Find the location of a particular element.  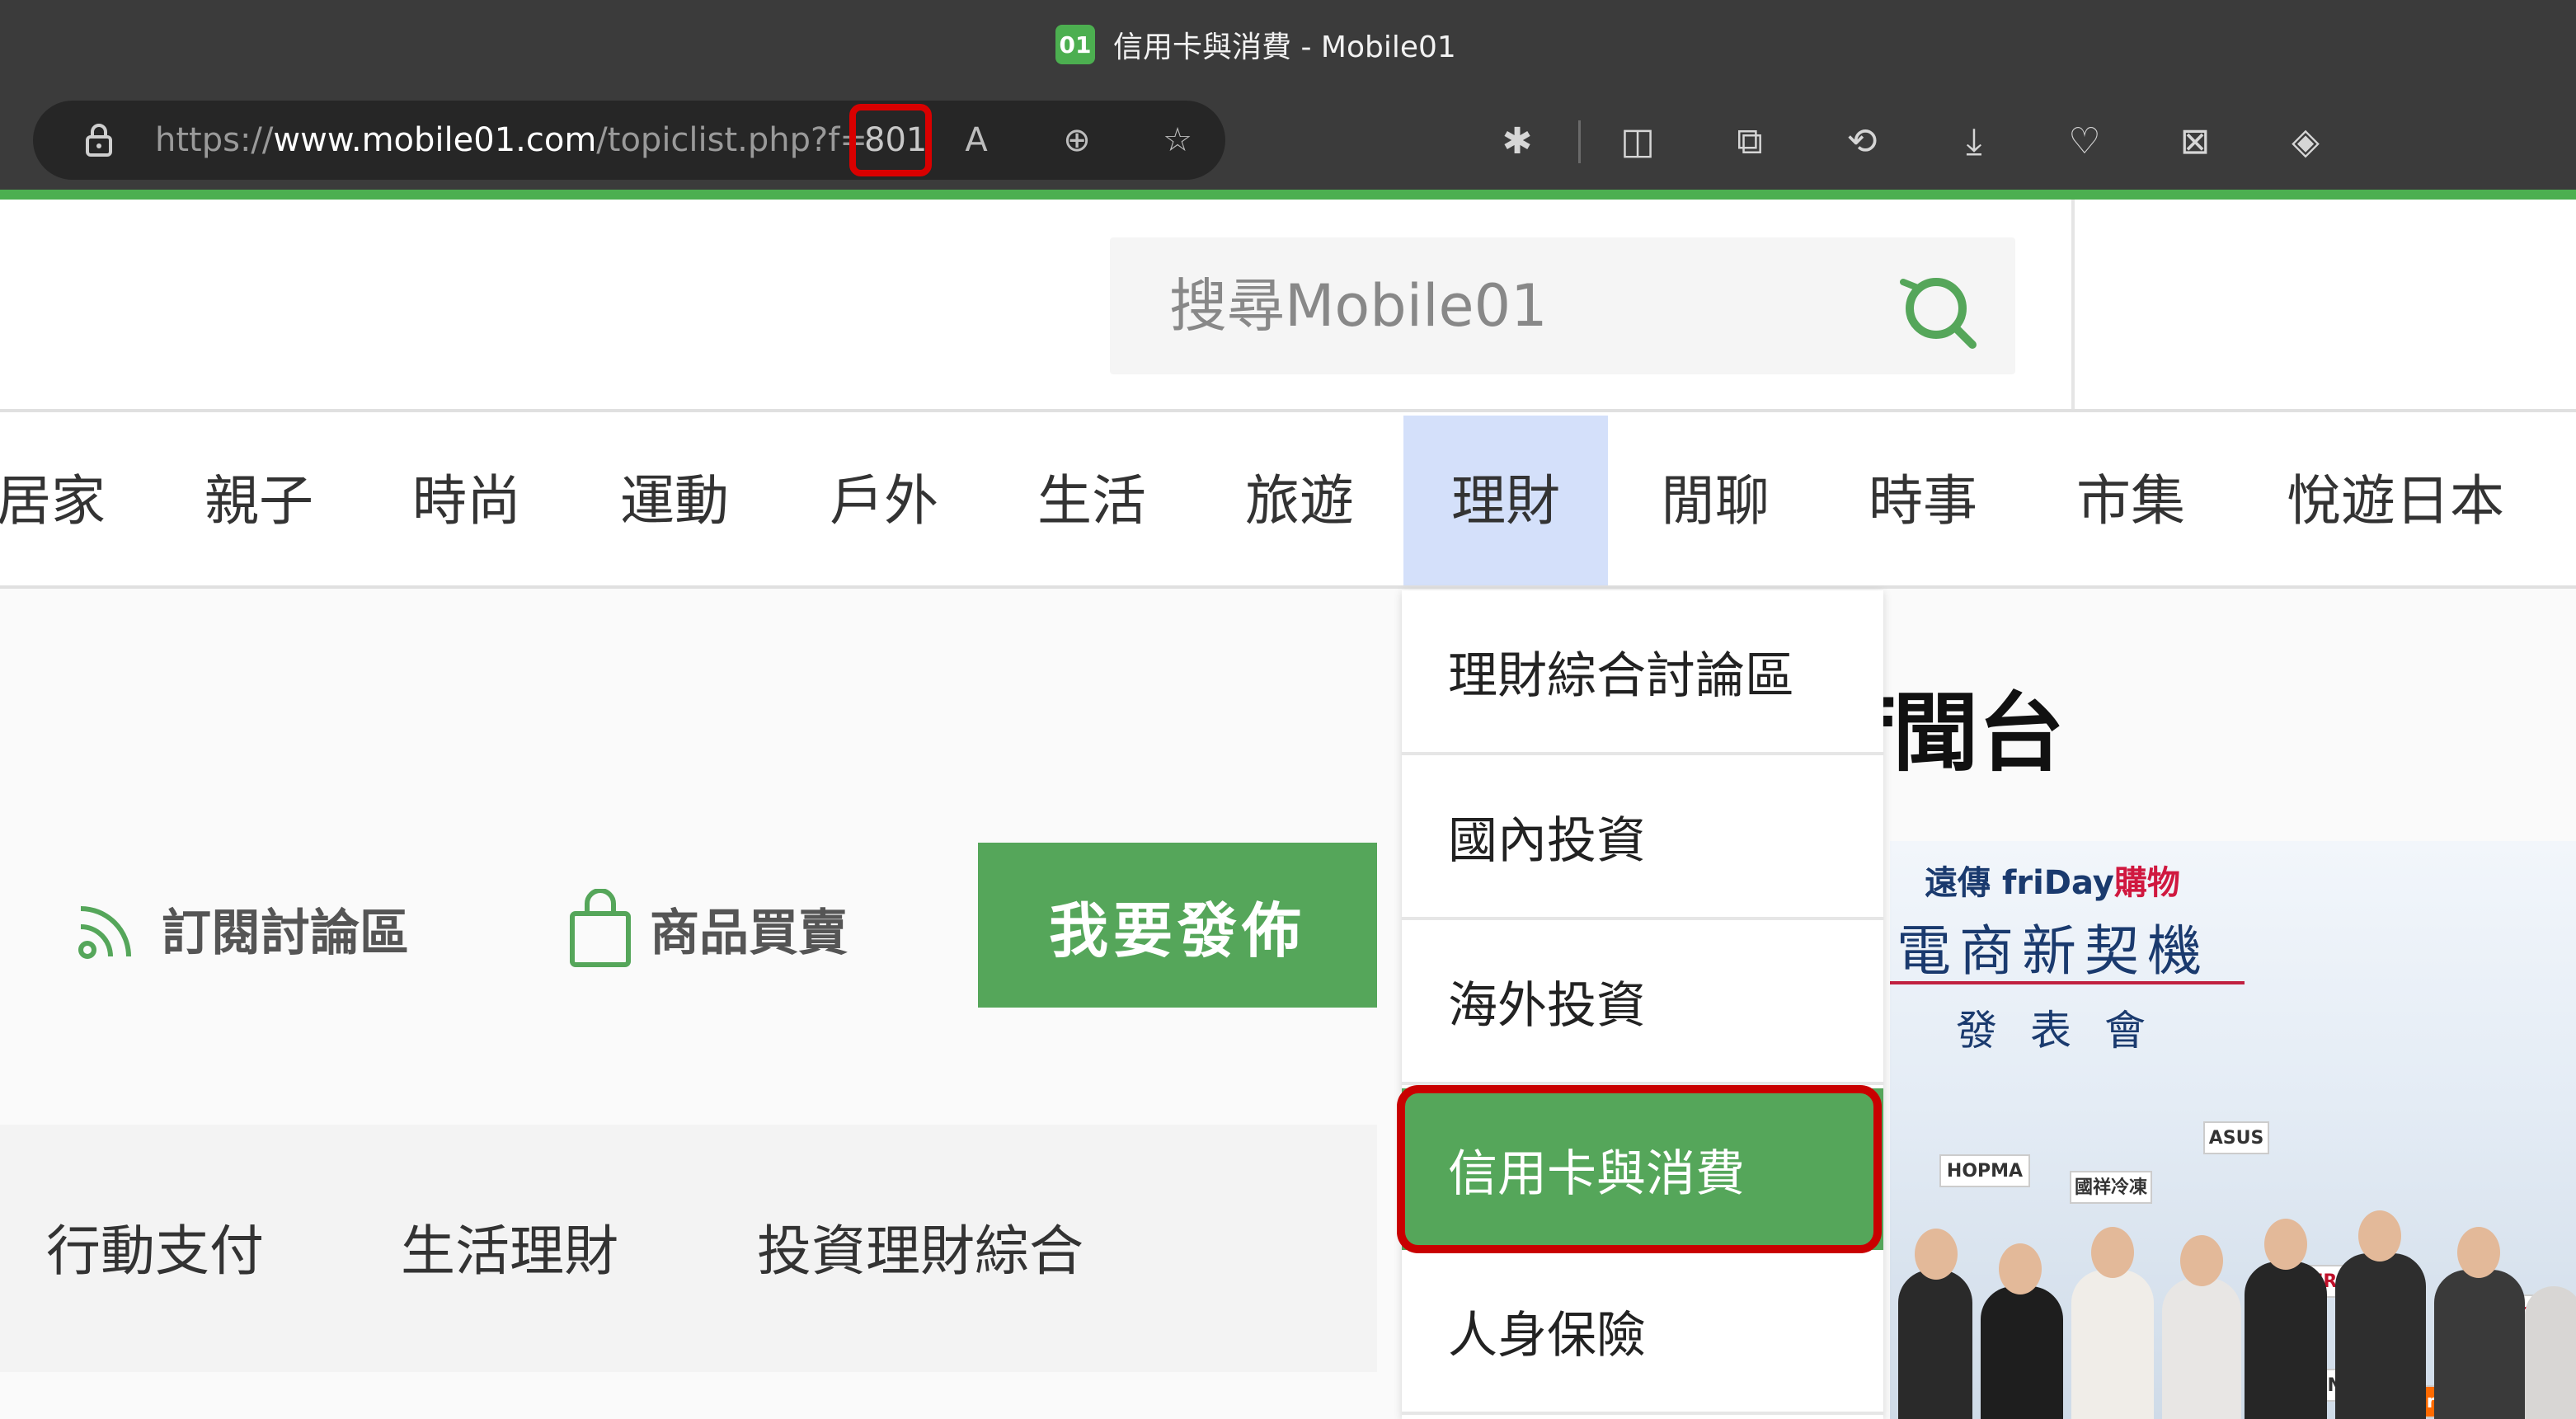

toolbar-divider is located at coordinates (1579, 141).